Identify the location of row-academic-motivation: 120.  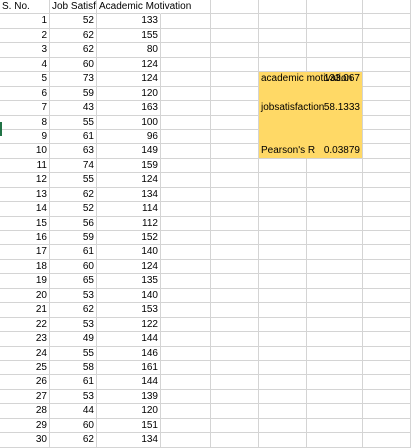
(129, 411).